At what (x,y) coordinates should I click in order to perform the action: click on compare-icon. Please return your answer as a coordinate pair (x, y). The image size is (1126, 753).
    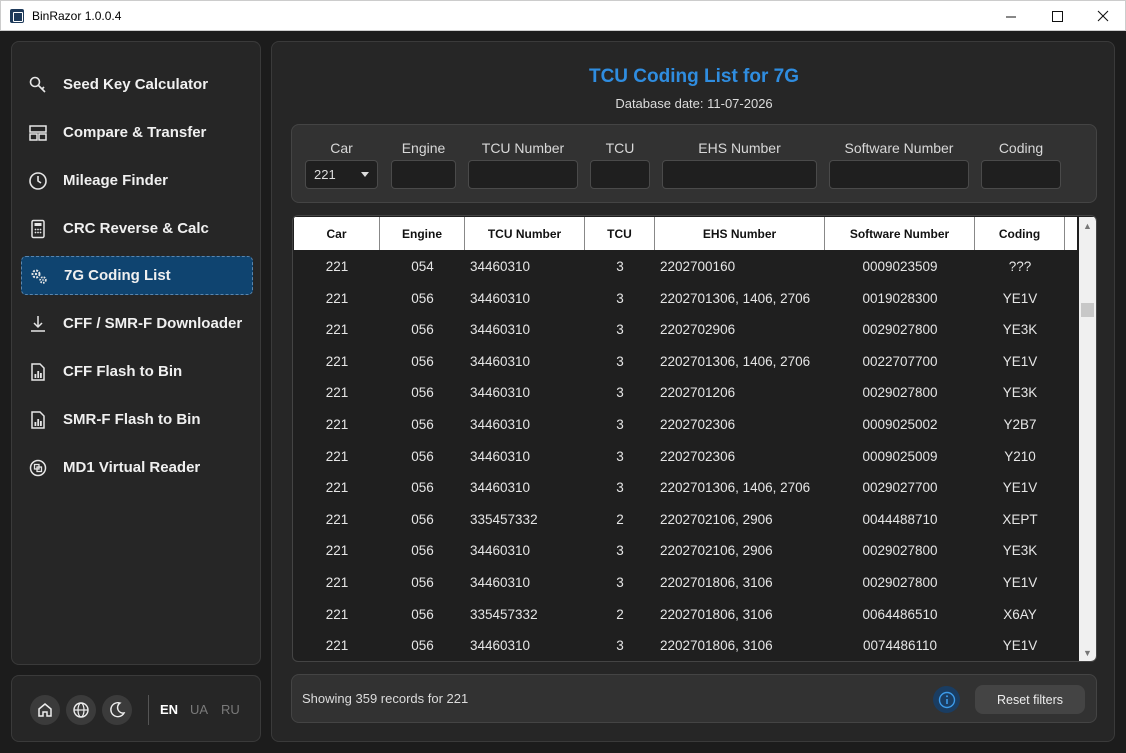
    Looking at the image, I should click on (38, 133).